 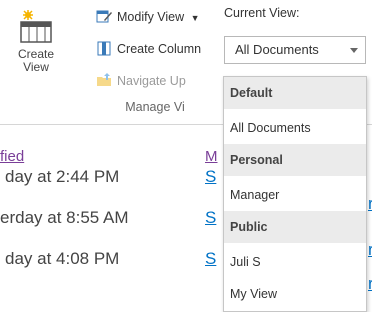 I want to click on modified-date: day at 4:08 PM, so click(x=62, y=258).